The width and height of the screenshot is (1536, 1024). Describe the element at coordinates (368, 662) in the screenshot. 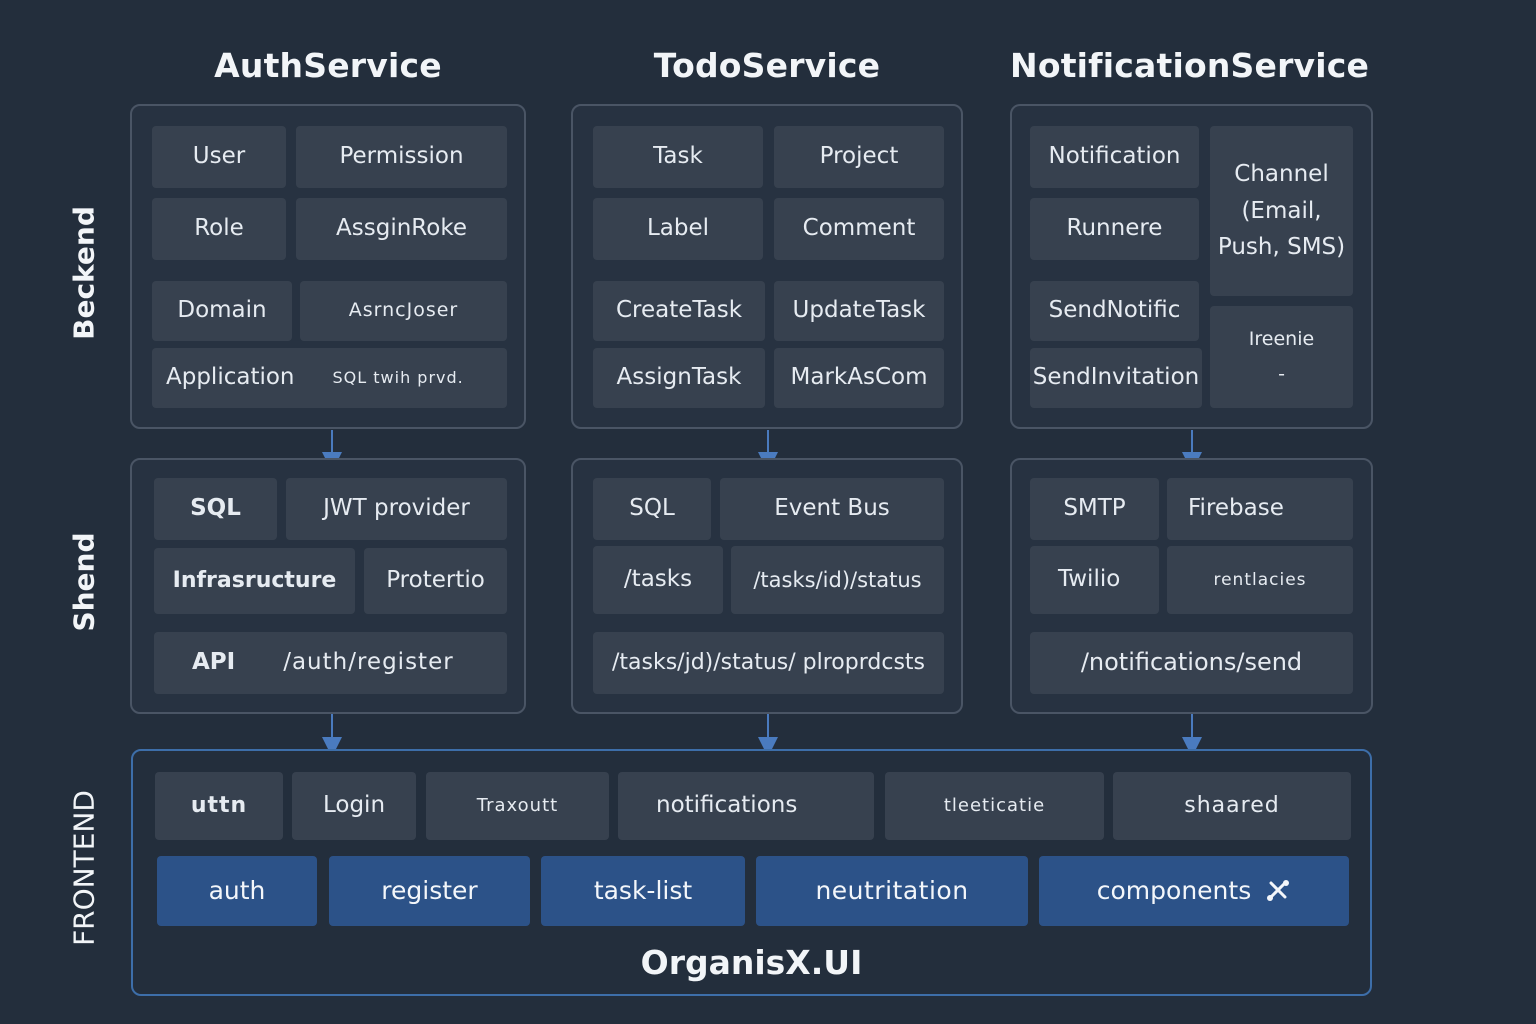

I see `auth-register-route: /auth/register` at that location.